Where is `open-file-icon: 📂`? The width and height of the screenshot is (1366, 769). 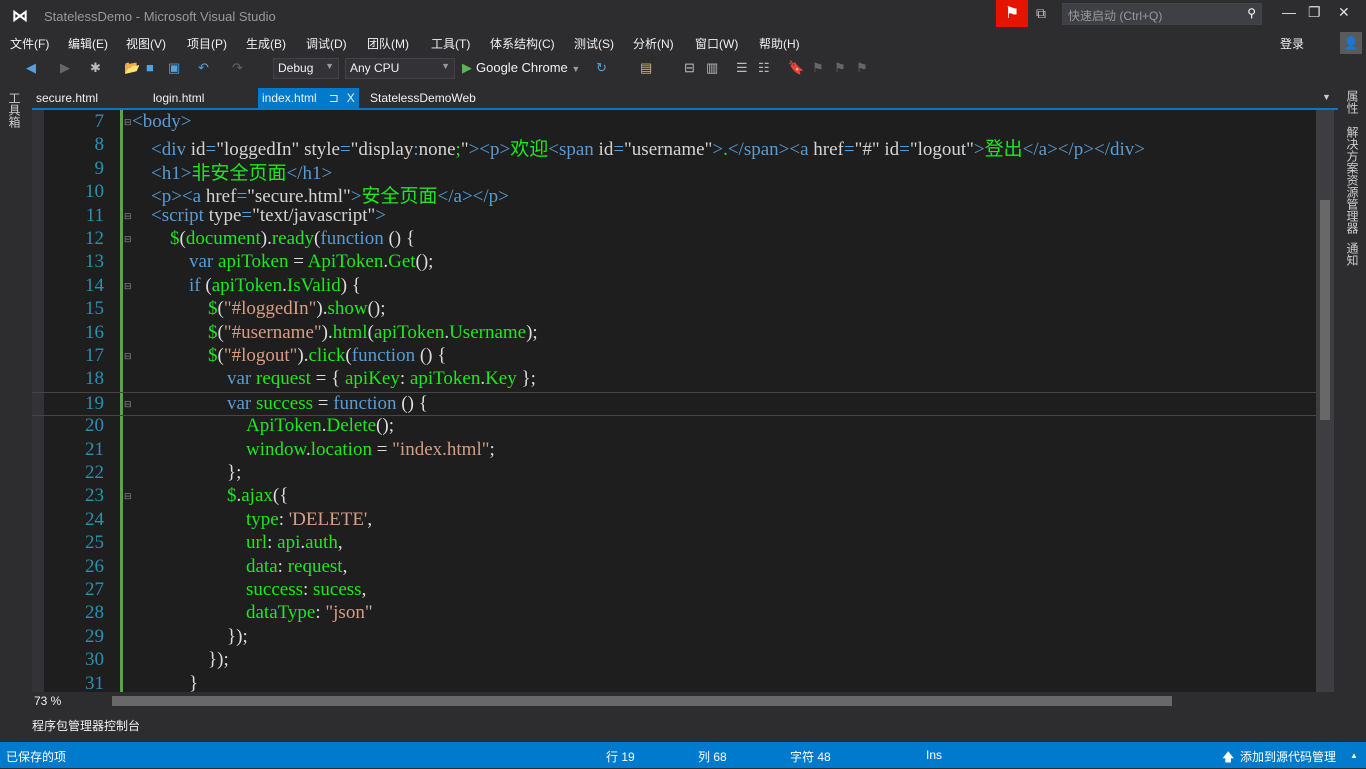 open-file-icon: 📂 is located at coordinates (132, 68).